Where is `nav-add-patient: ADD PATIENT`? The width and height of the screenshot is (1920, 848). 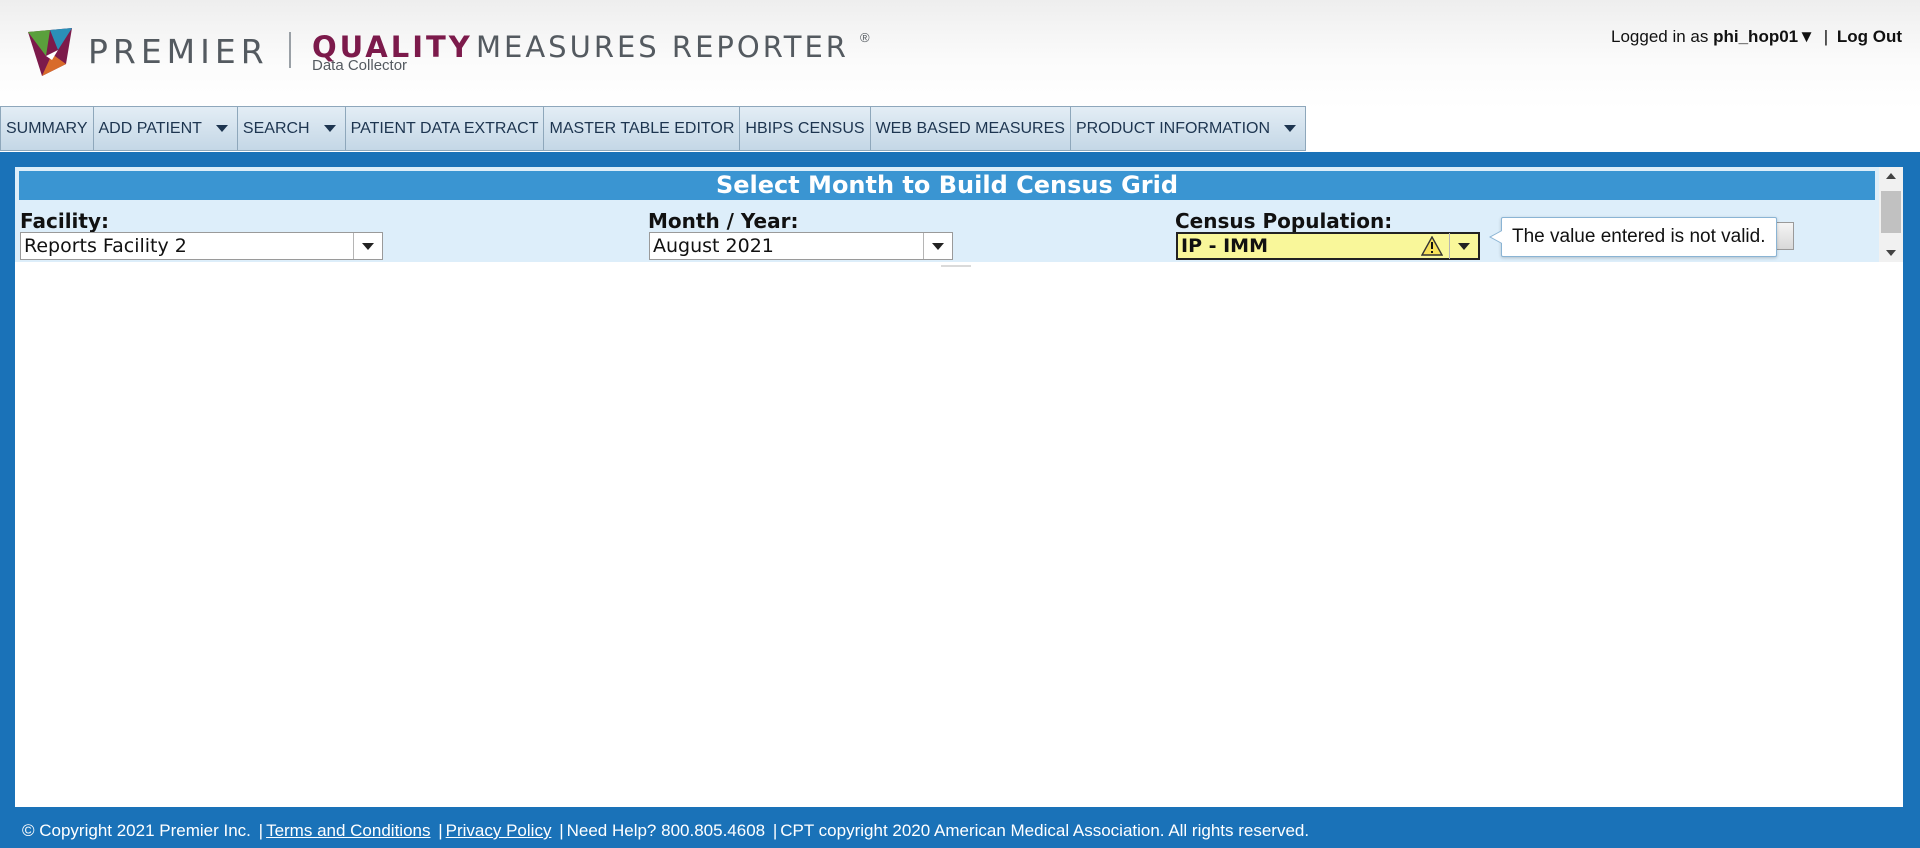 nav-add-patient: ADD PATIENT is located at coordinates (165, 128).